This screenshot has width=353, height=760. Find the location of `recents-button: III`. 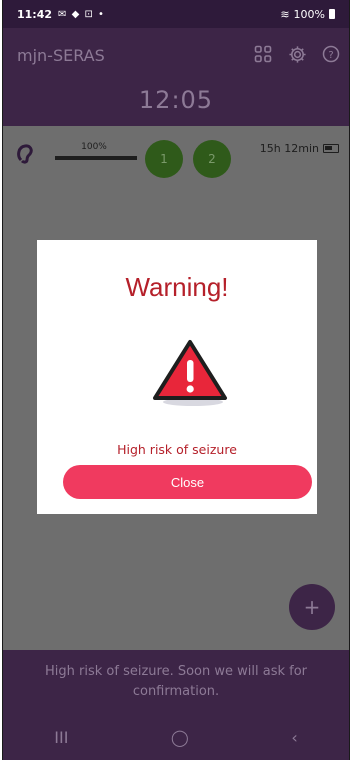

recents-button: III is located at coordinates (61, 737).